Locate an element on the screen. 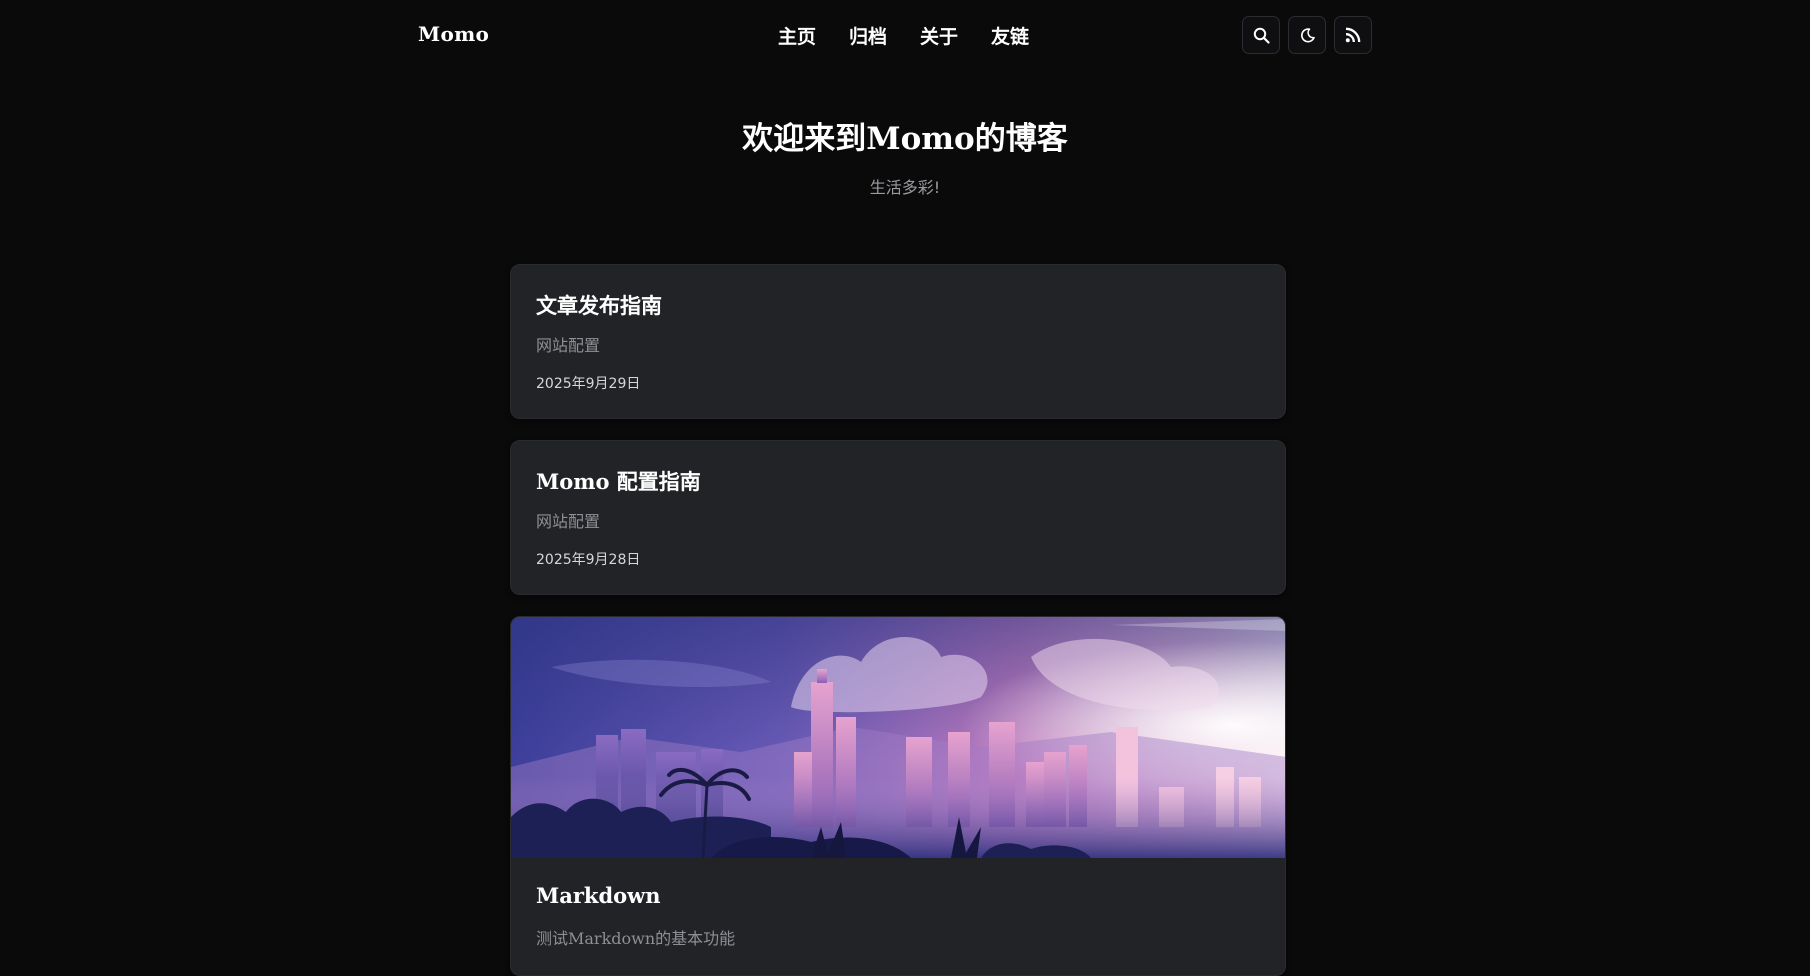 The image size is (1810, 976). page-title: 欢迎来到Momo的博客 is located at coordinates (905, 139).